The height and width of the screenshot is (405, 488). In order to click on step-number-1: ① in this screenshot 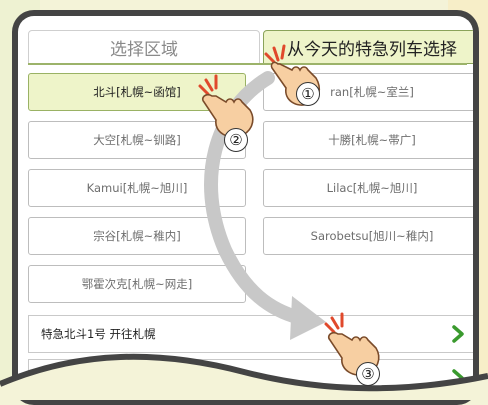, I will do `click(308, 94)`.